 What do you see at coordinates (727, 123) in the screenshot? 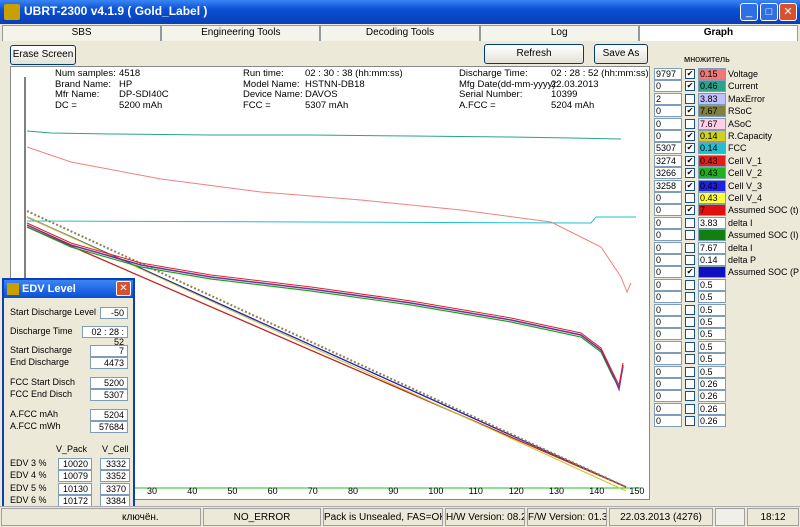
I see `series-row: 0 7.67 ASoC` at bounding box center [727, 123].